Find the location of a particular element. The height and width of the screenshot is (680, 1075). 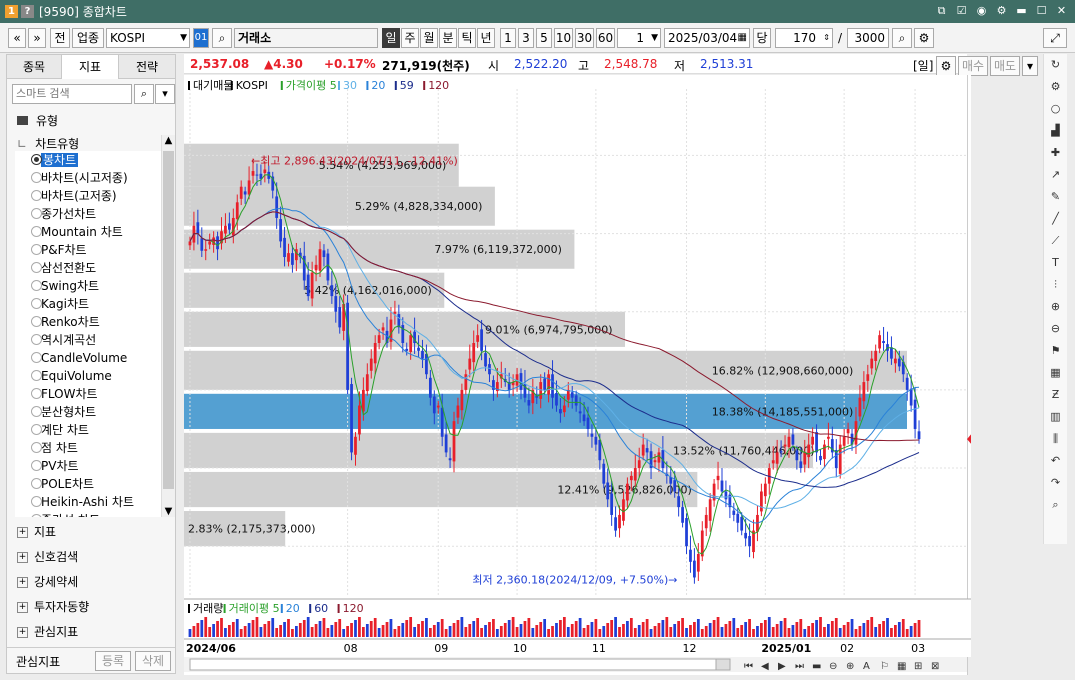

chart-type-item: 삼선전환도 is located at coordinates (88, 268).